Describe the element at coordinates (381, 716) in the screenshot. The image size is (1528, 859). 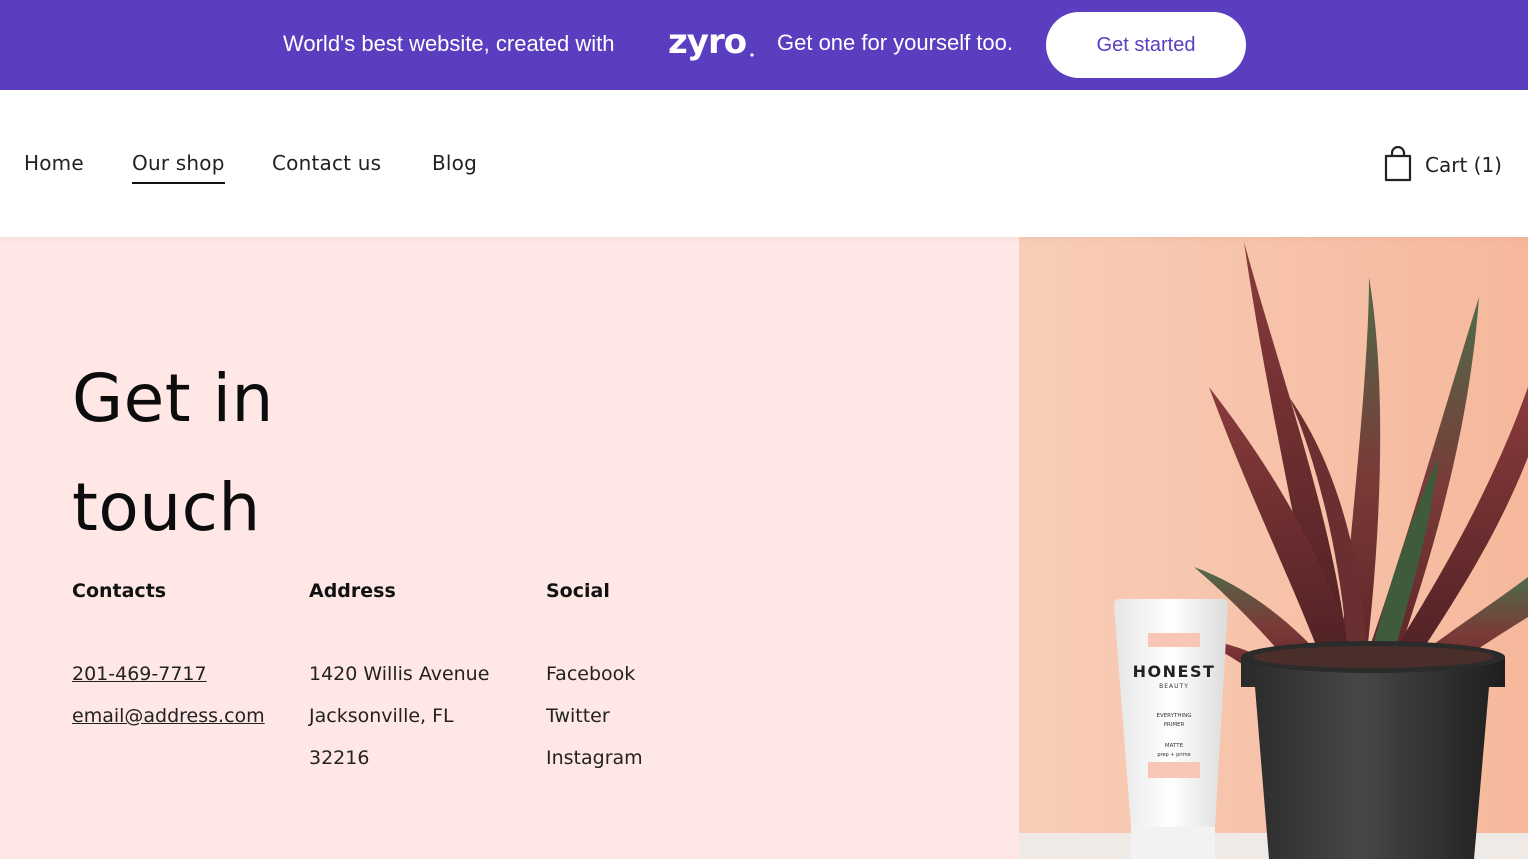
I see `address-line-2: Jacksonville, FL` at that location.